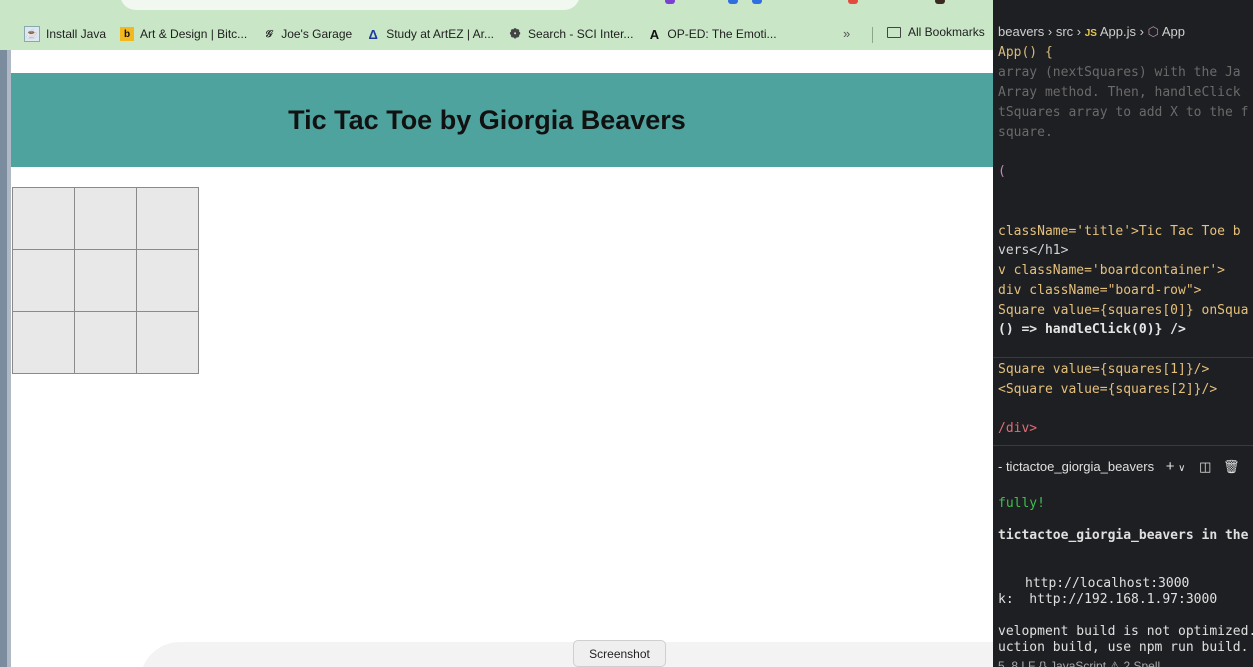 The height and width of the screenshot is (667, 1253). I want to click on code-line: <Square value={squares[2]}/>, so click(1107, 389).